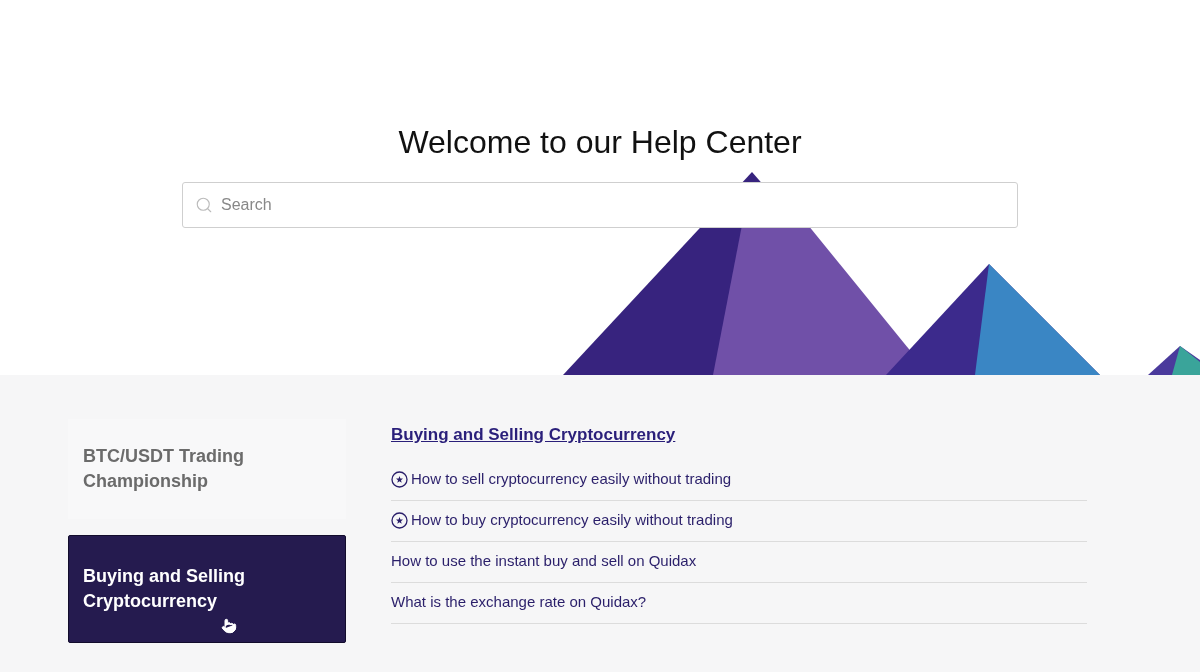 This screenshot has width=1200, height=672. I want to click on page-title: Welcome to our Help Center, so click(600, 142).